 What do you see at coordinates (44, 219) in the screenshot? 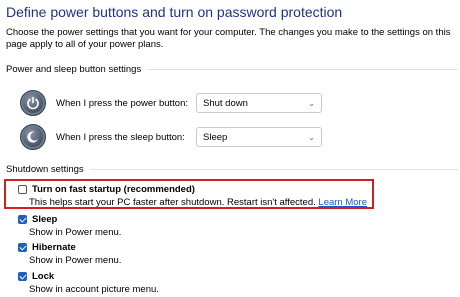
I see `sleep-label: Sleep` at bounding box center [44, 219].